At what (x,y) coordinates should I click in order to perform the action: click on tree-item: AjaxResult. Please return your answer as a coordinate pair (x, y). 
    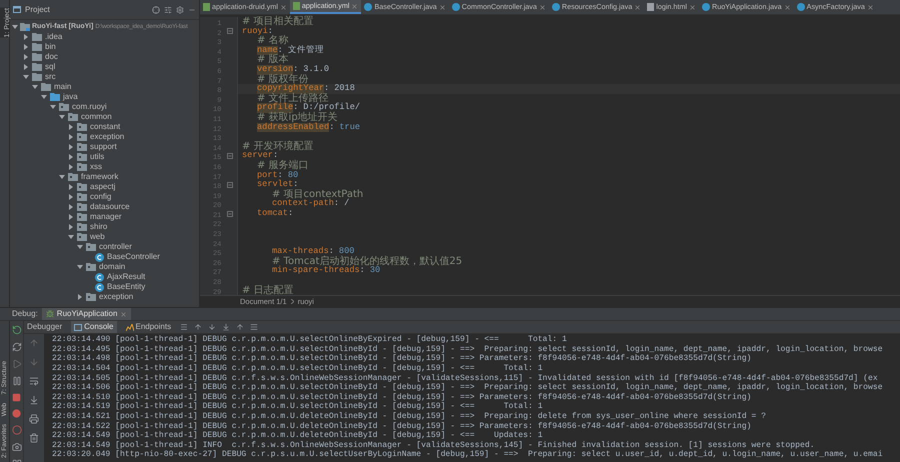
    Looking at the image, I should click on (126, 277).